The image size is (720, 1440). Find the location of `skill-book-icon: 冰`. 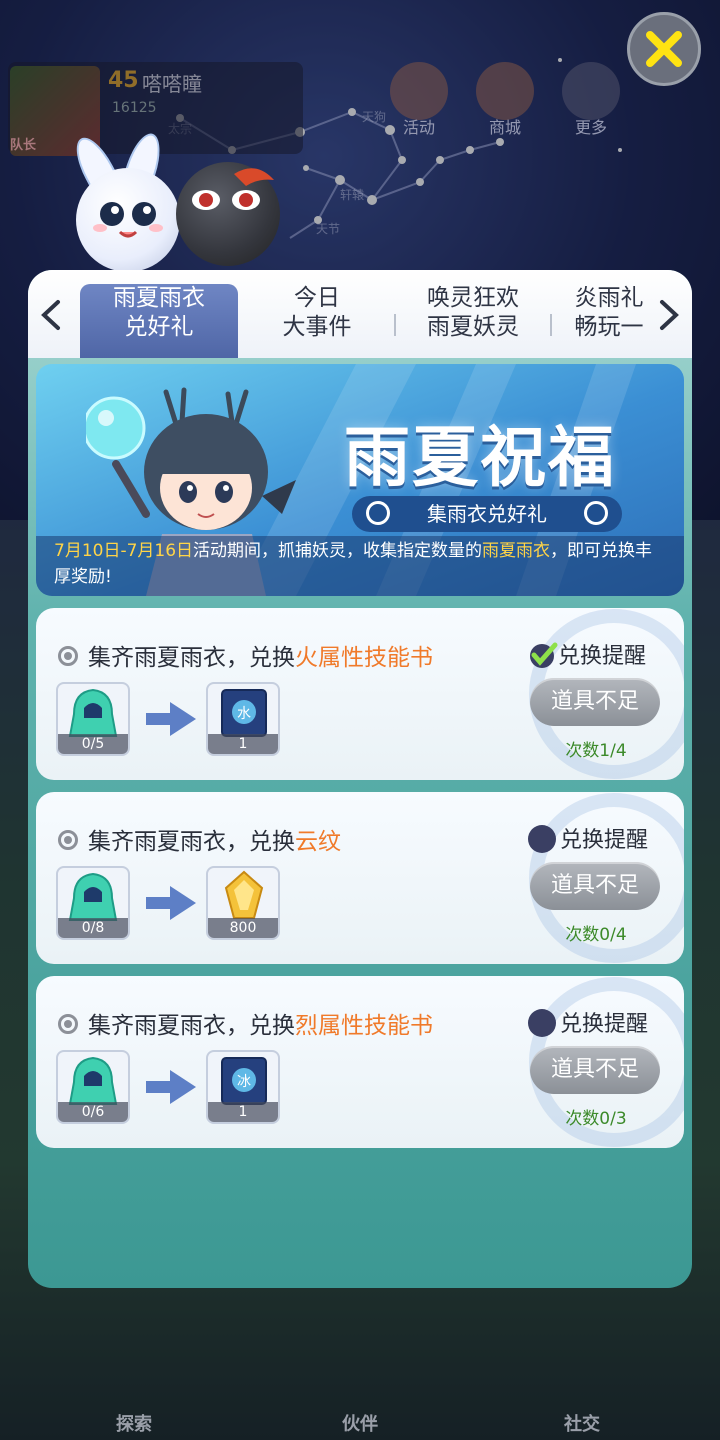

skill-book-icon: 冰 is located at coordinates (244, 1081).